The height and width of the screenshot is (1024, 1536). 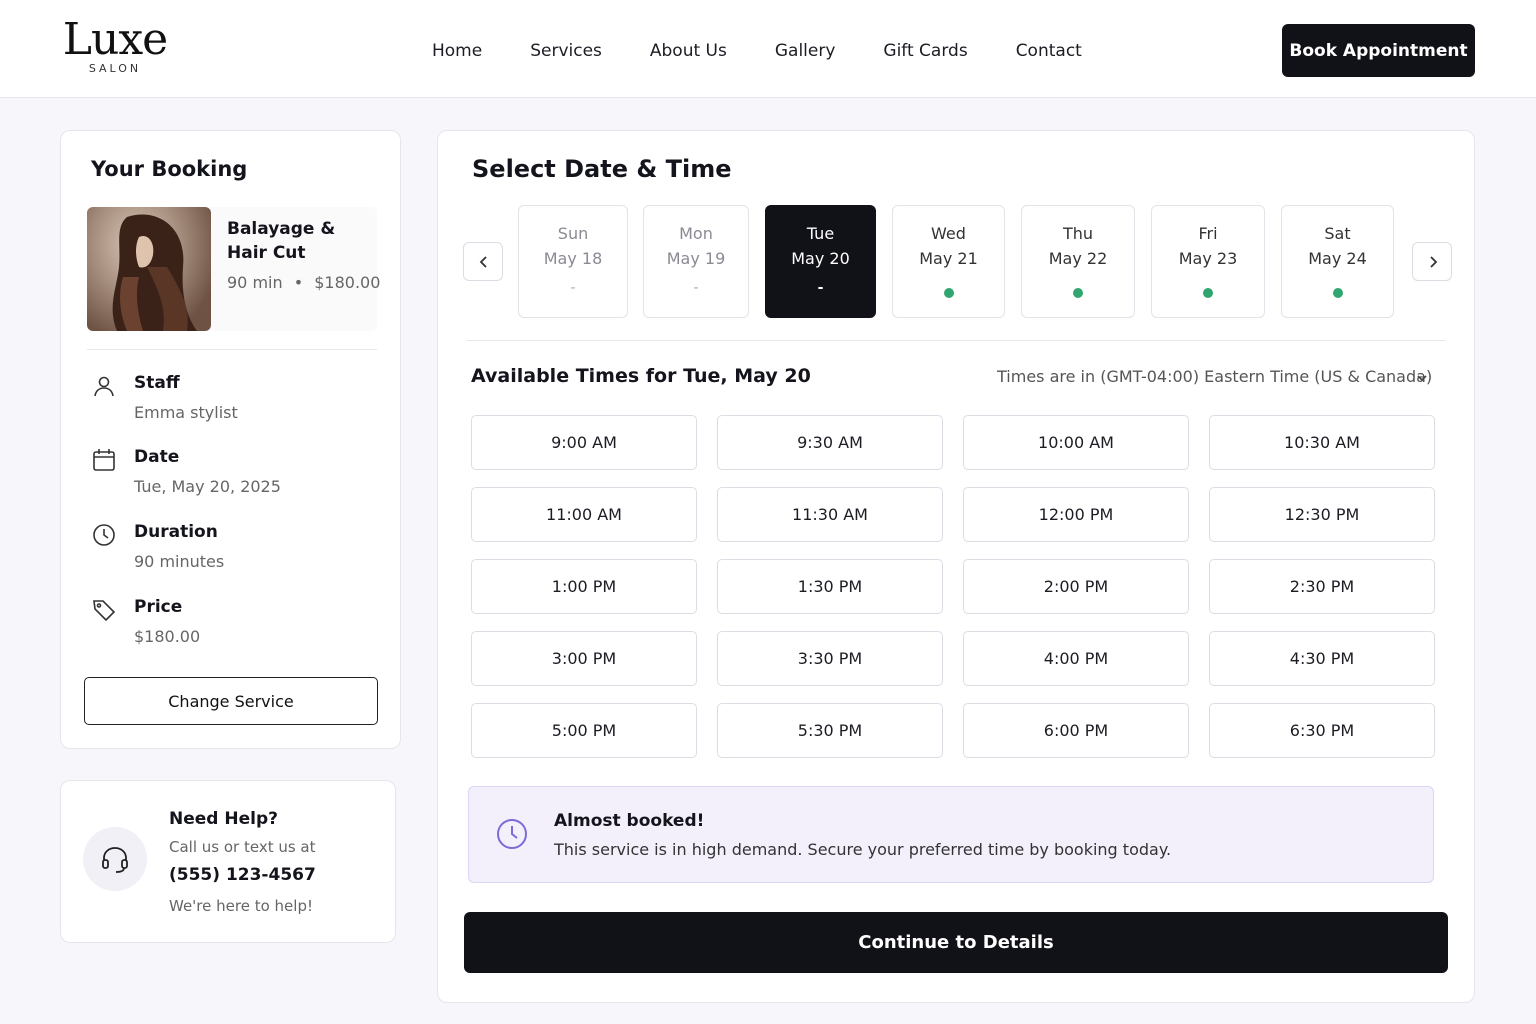 What do you see at coordinates (1076, 442) in the screenshot?
I see `time-slot: 10:00 AM` at bounding box center [1076, 442].